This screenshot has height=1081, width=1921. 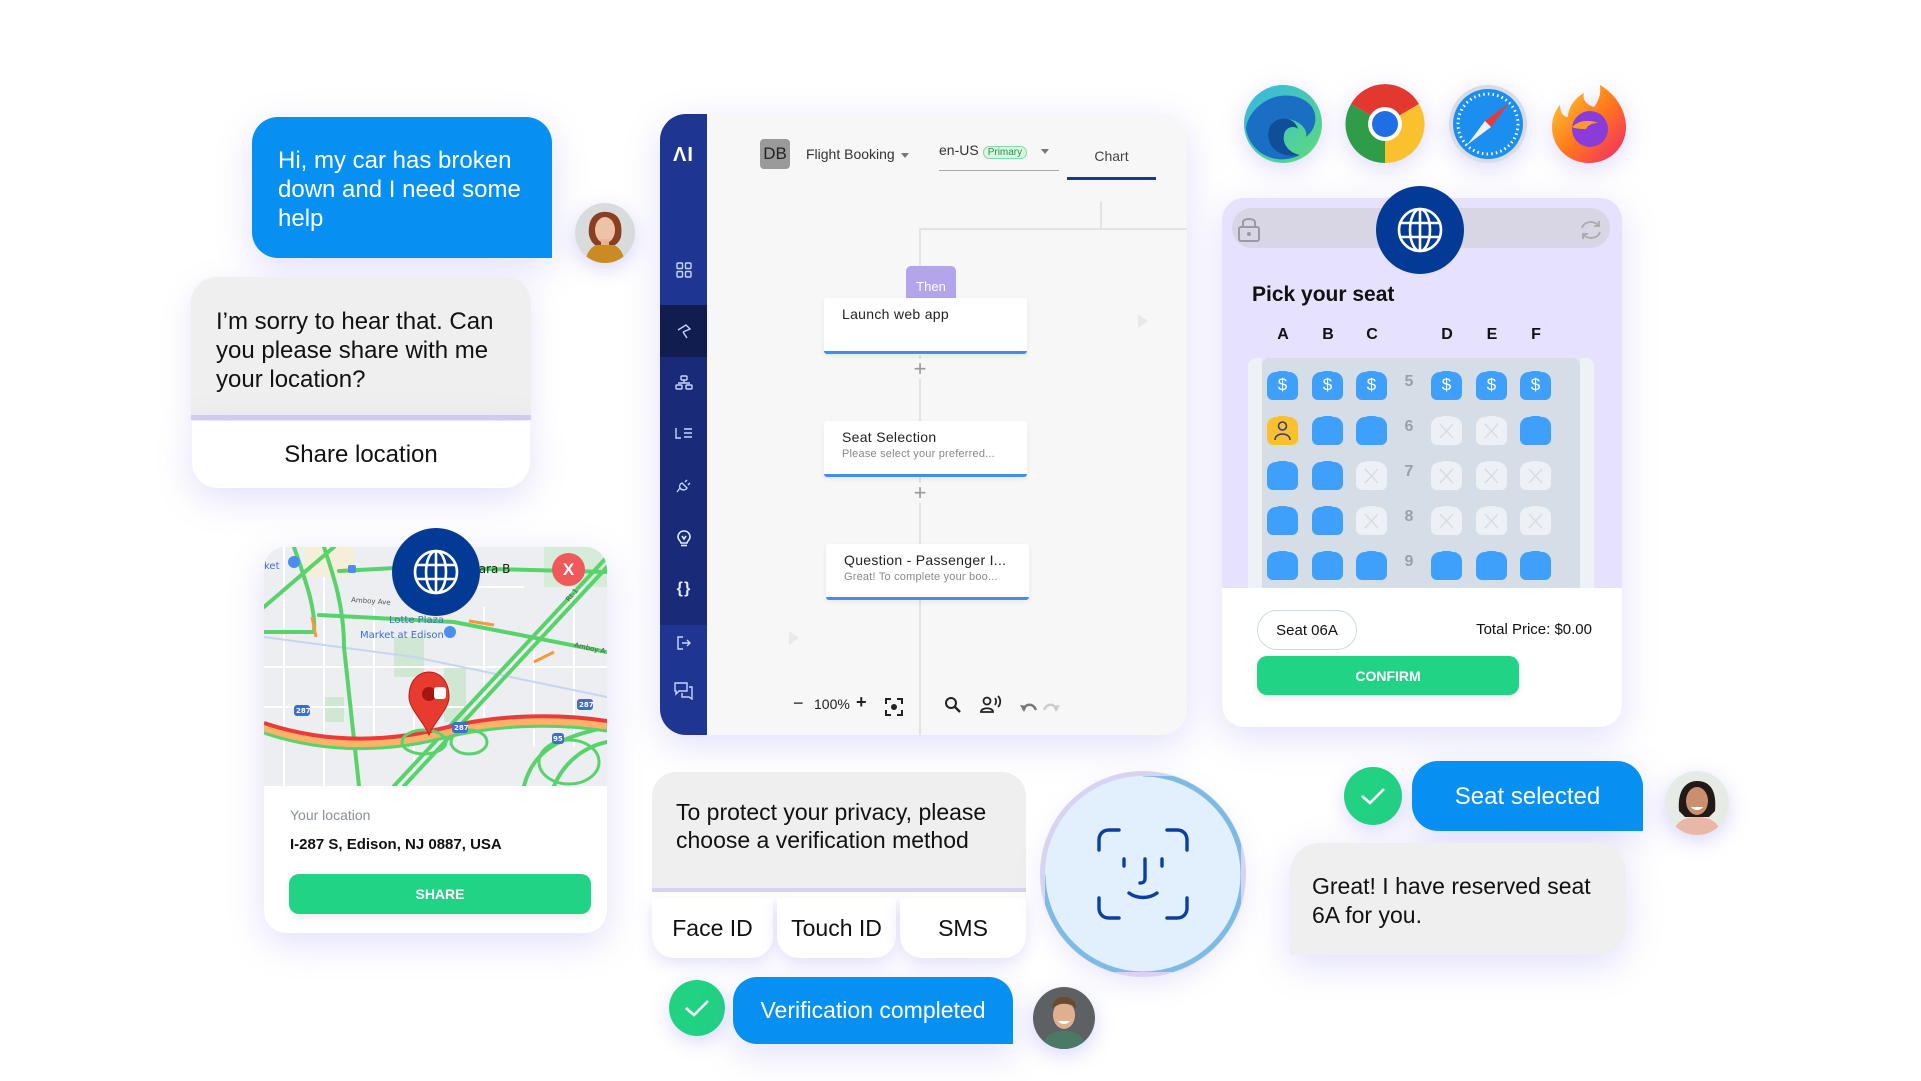 I want to click on share-button: SHARE, so click(x=440, y=894).